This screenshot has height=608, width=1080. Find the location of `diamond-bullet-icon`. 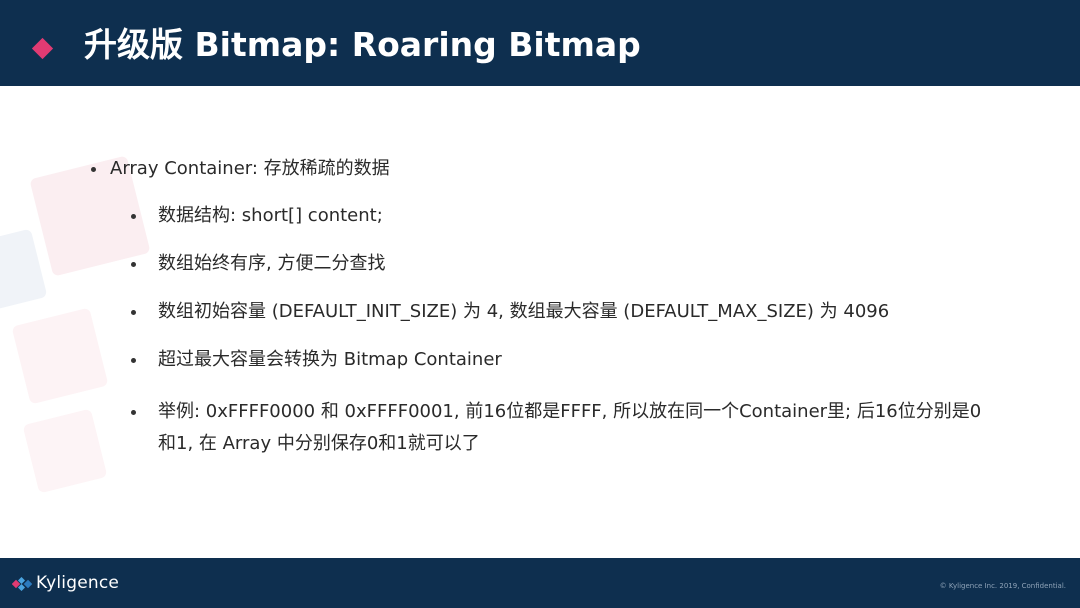

diamond-bullet-icon is located at coordinates (42, 48).